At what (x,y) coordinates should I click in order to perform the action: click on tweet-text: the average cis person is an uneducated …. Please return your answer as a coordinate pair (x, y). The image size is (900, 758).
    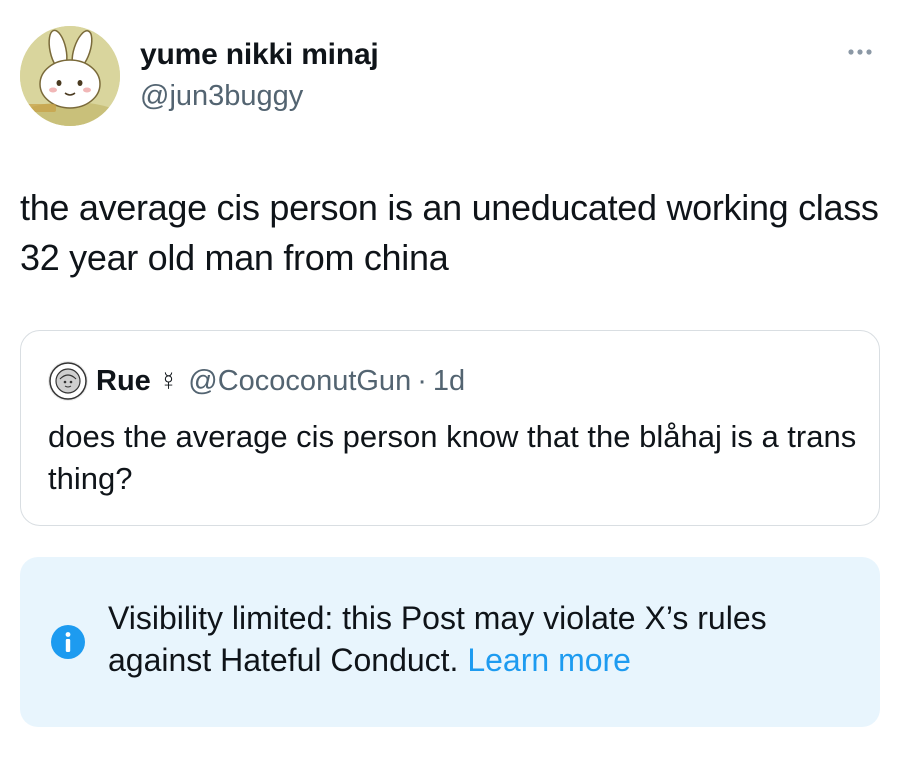
    Looking at the image, I should click on (449, 232).